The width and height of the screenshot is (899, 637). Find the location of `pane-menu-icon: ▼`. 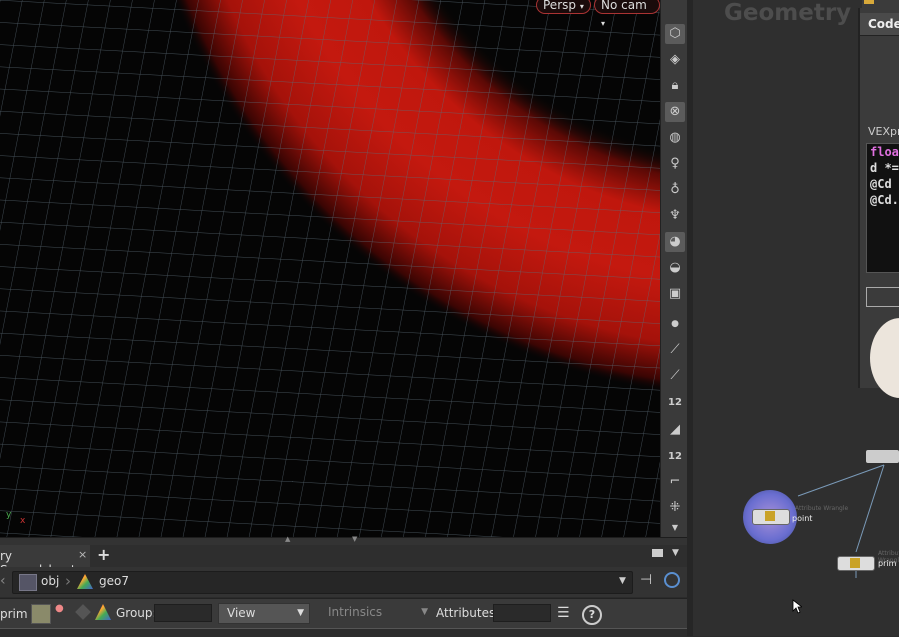

pane-menu-icon: ▼ is located at coordinates (675, 553).